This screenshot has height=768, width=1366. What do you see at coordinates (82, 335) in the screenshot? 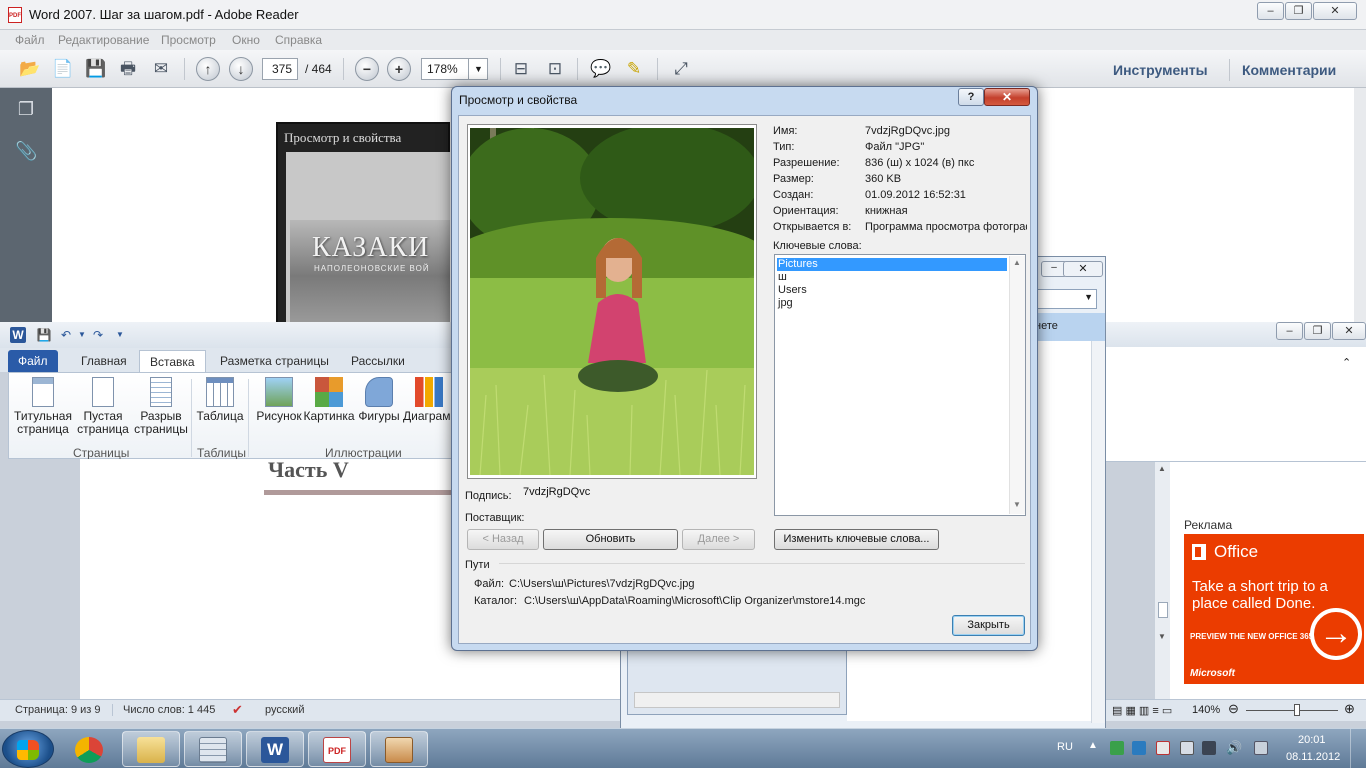
I see `undo-dropdown-icon: ▼` at bounding box center [82, 335].